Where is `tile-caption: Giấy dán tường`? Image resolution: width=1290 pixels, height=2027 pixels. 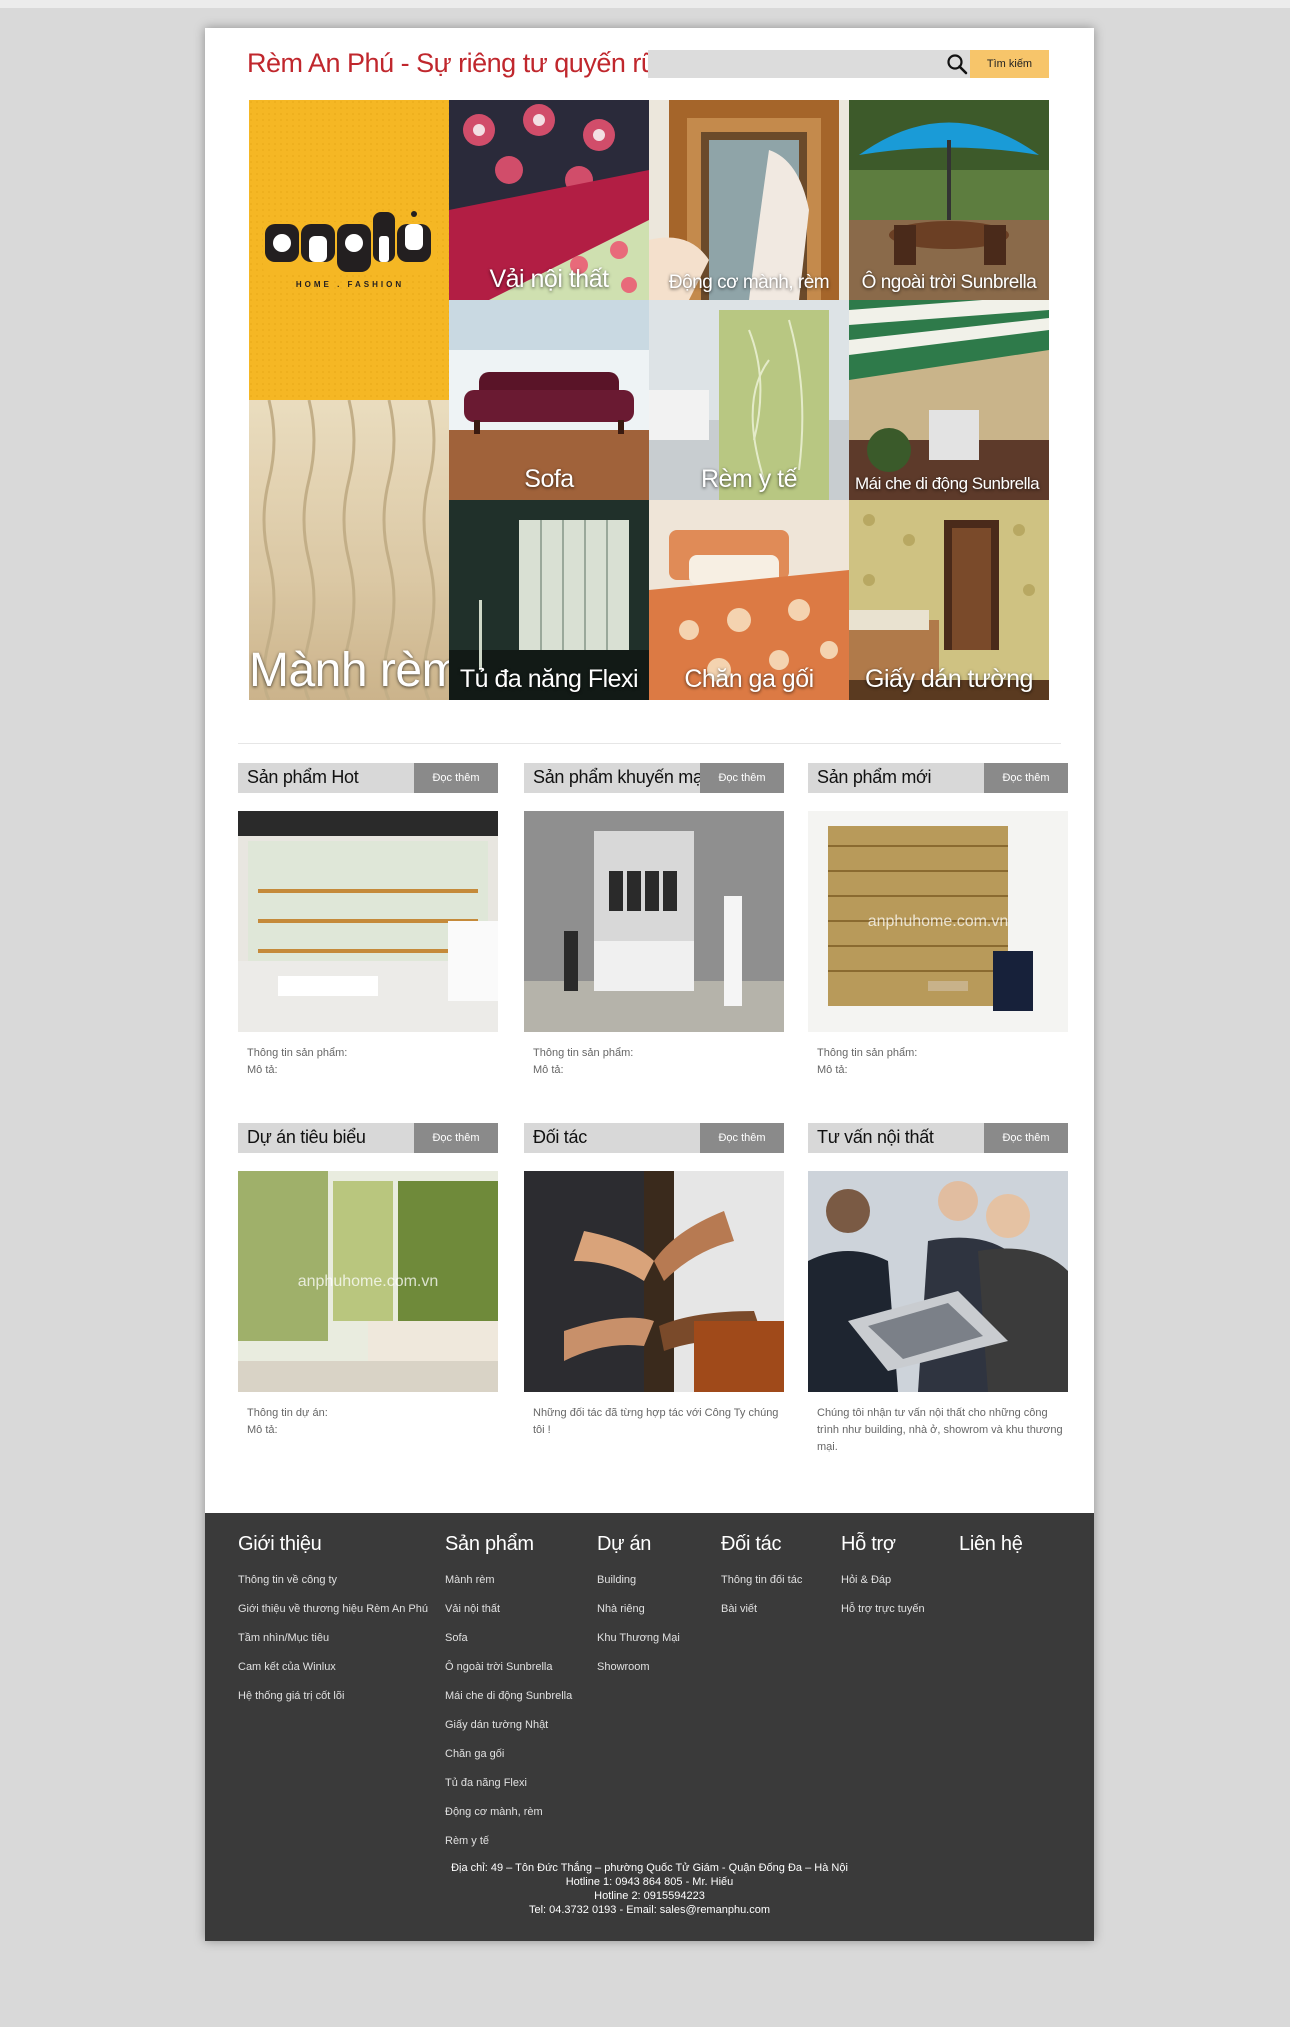 tile-caption: Giấy dán tường is located at coordinates (949, 679).